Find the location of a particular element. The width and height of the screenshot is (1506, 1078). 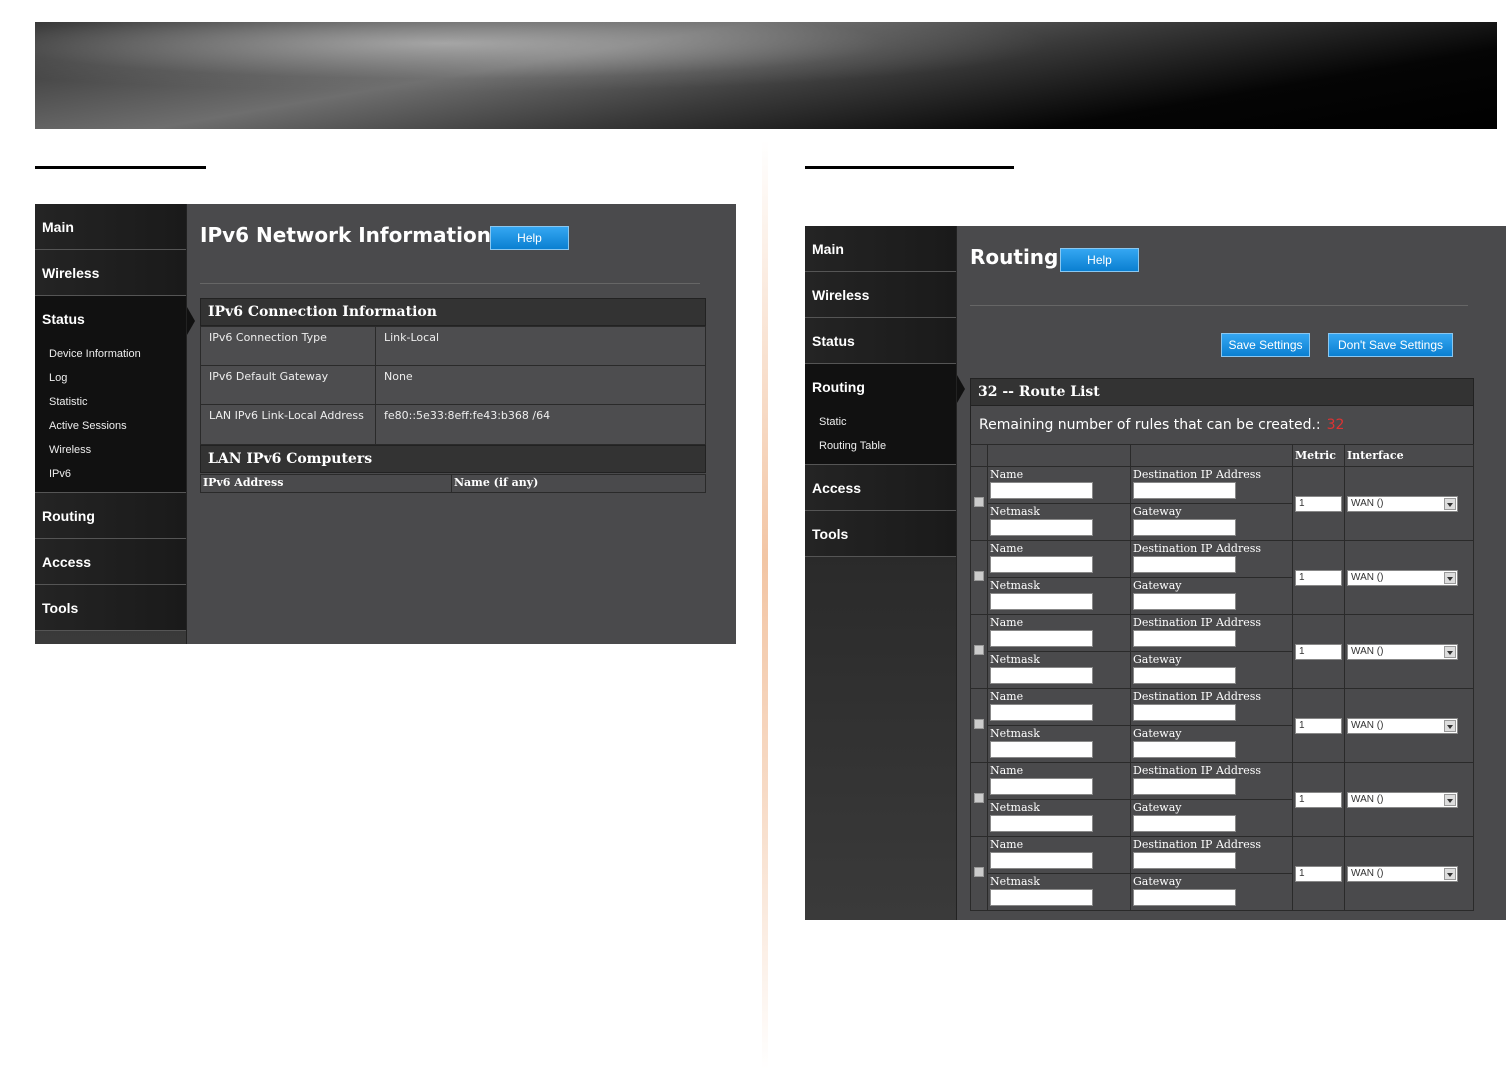

route-gateway-cell: Gateway is located at coordinates (1211, 818).